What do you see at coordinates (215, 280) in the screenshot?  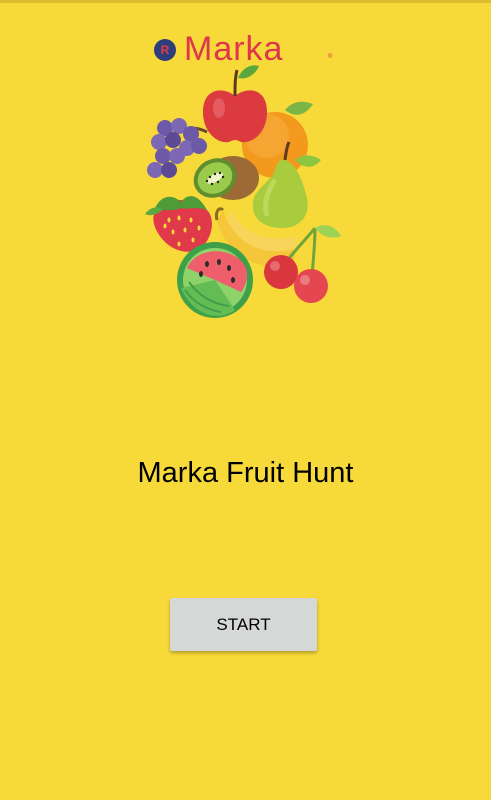 I see `watermelon-icon` at bounding box center [215, 280].